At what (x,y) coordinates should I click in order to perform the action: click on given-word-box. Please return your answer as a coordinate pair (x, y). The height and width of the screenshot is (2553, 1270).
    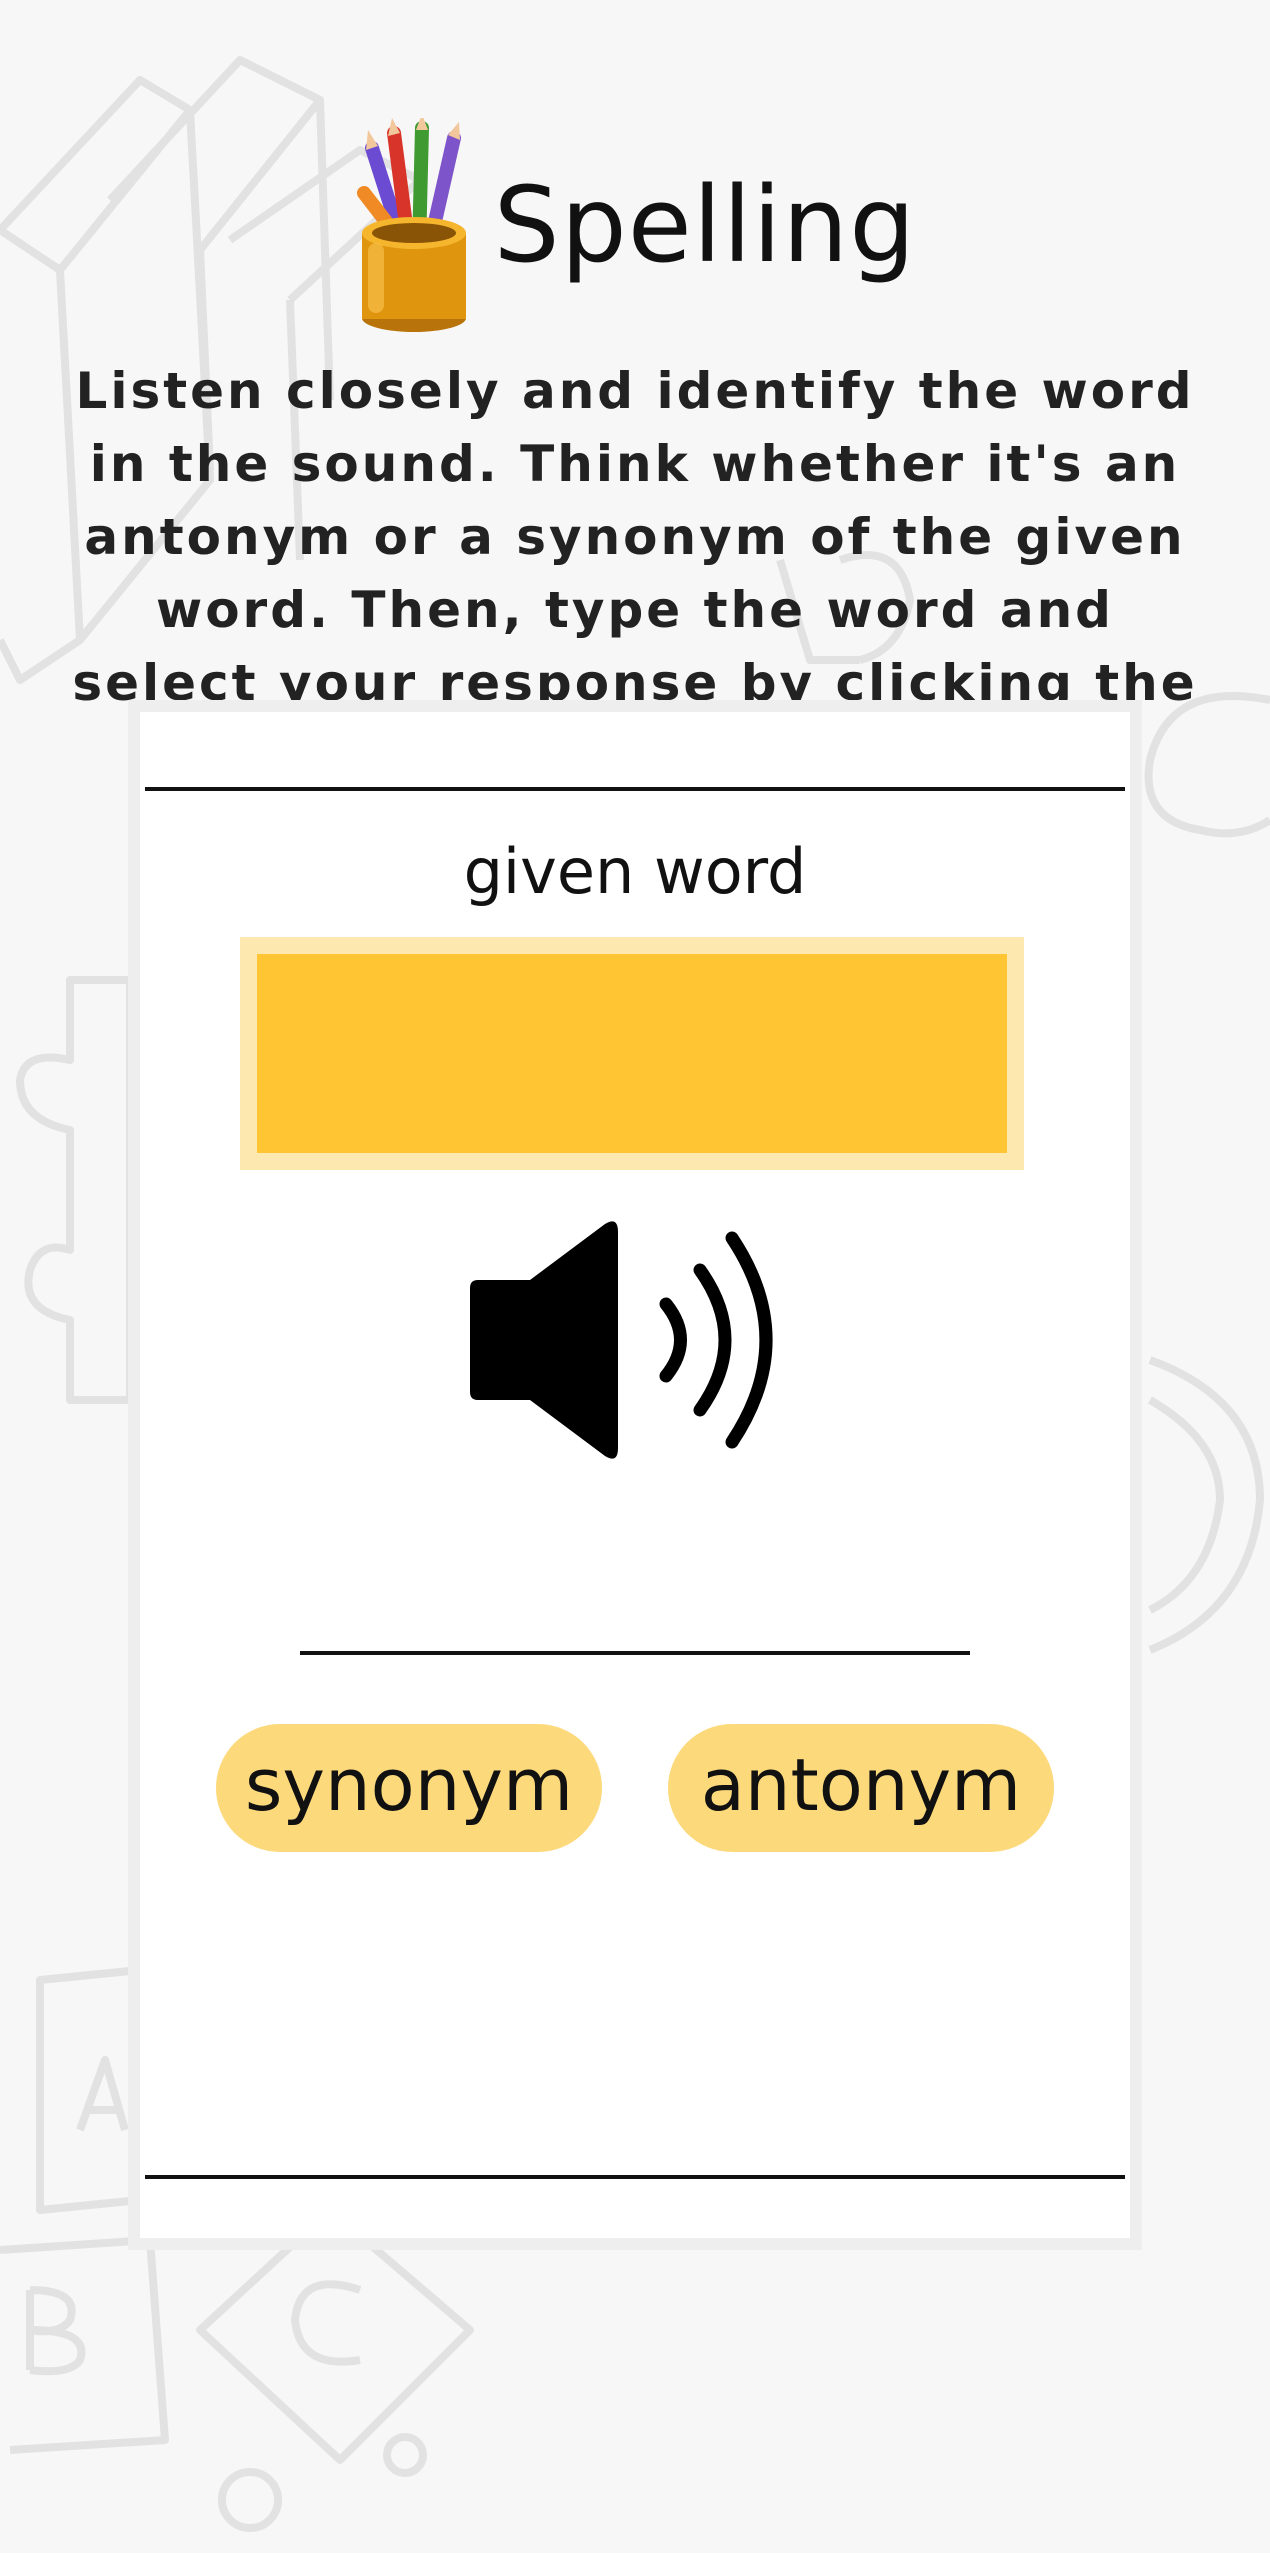
    Looking at the image, I should click on (632, 1053).